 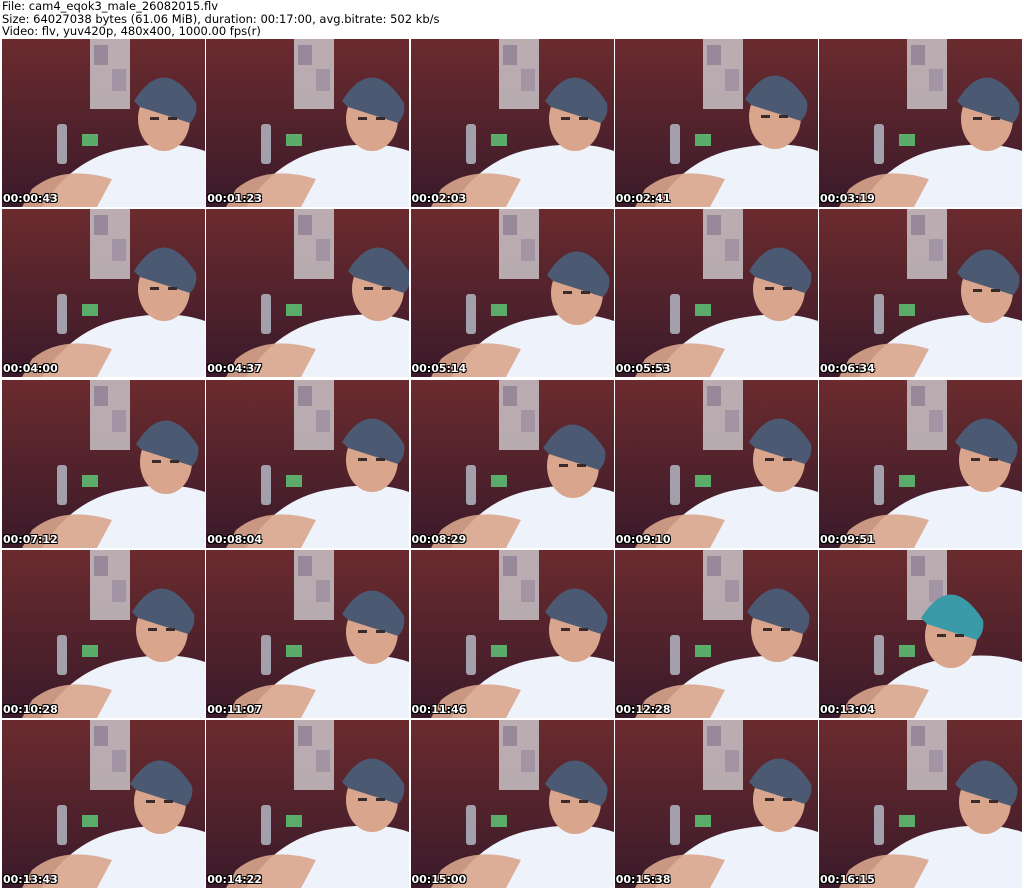 What do you see at coordinates (234, 539) in the screenshot?
I see `thumbnail-timestamp: 00:08:04` at bounding box center [234, 539].